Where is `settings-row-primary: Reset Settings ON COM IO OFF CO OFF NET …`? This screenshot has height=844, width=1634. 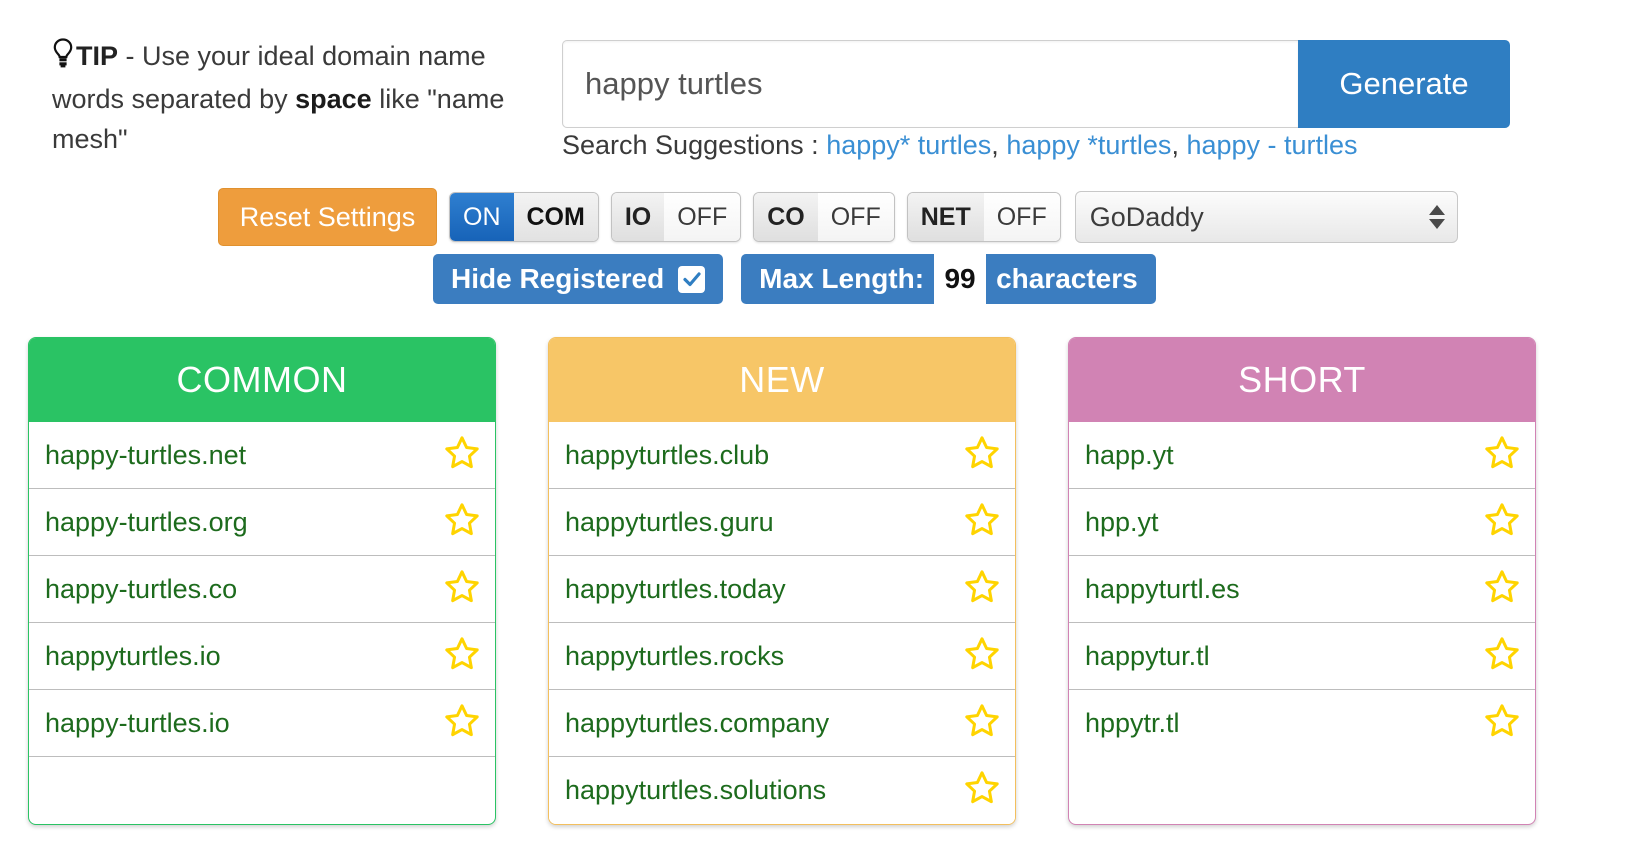
settings-row-primary: Reset Settings ON COM IO OFF CO OFF NET … is located at coordinates (838, 217).